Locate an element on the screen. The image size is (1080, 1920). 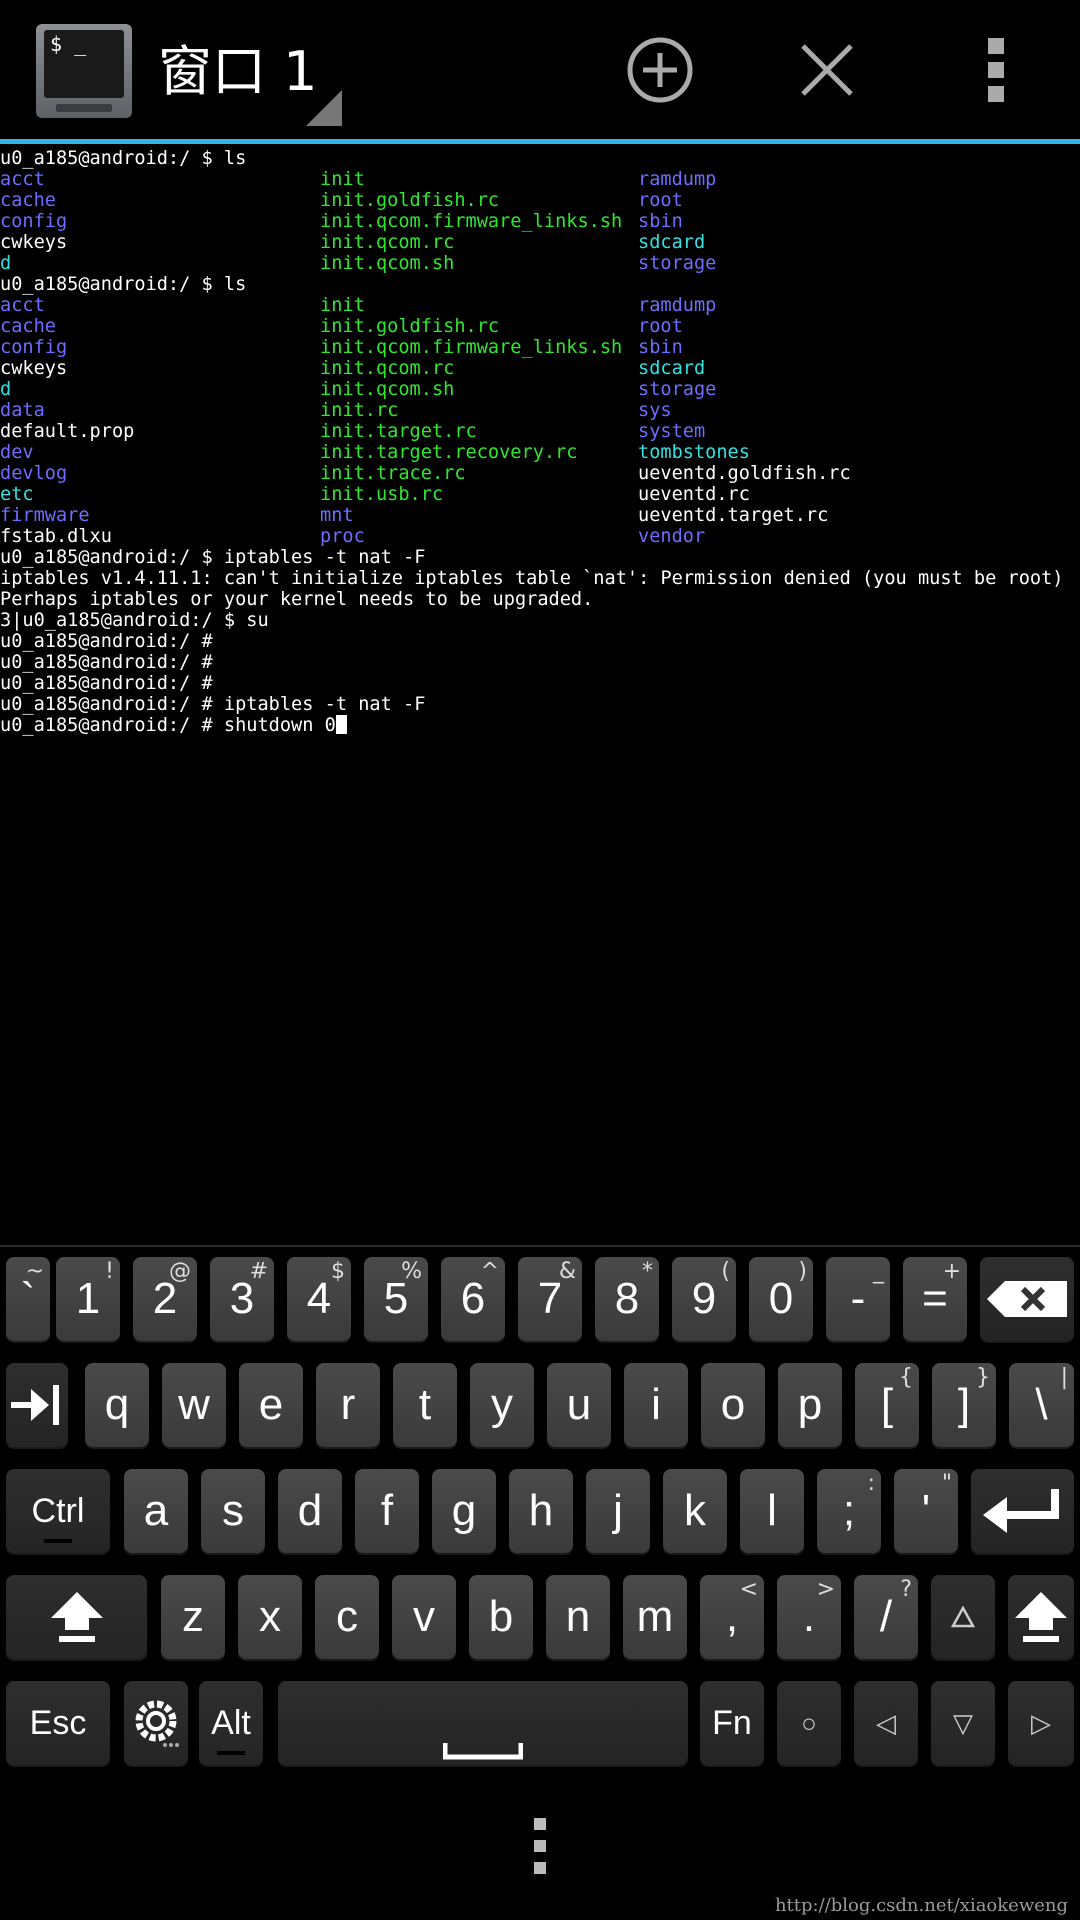
key-z: z is located at coordinates (193, 1617).